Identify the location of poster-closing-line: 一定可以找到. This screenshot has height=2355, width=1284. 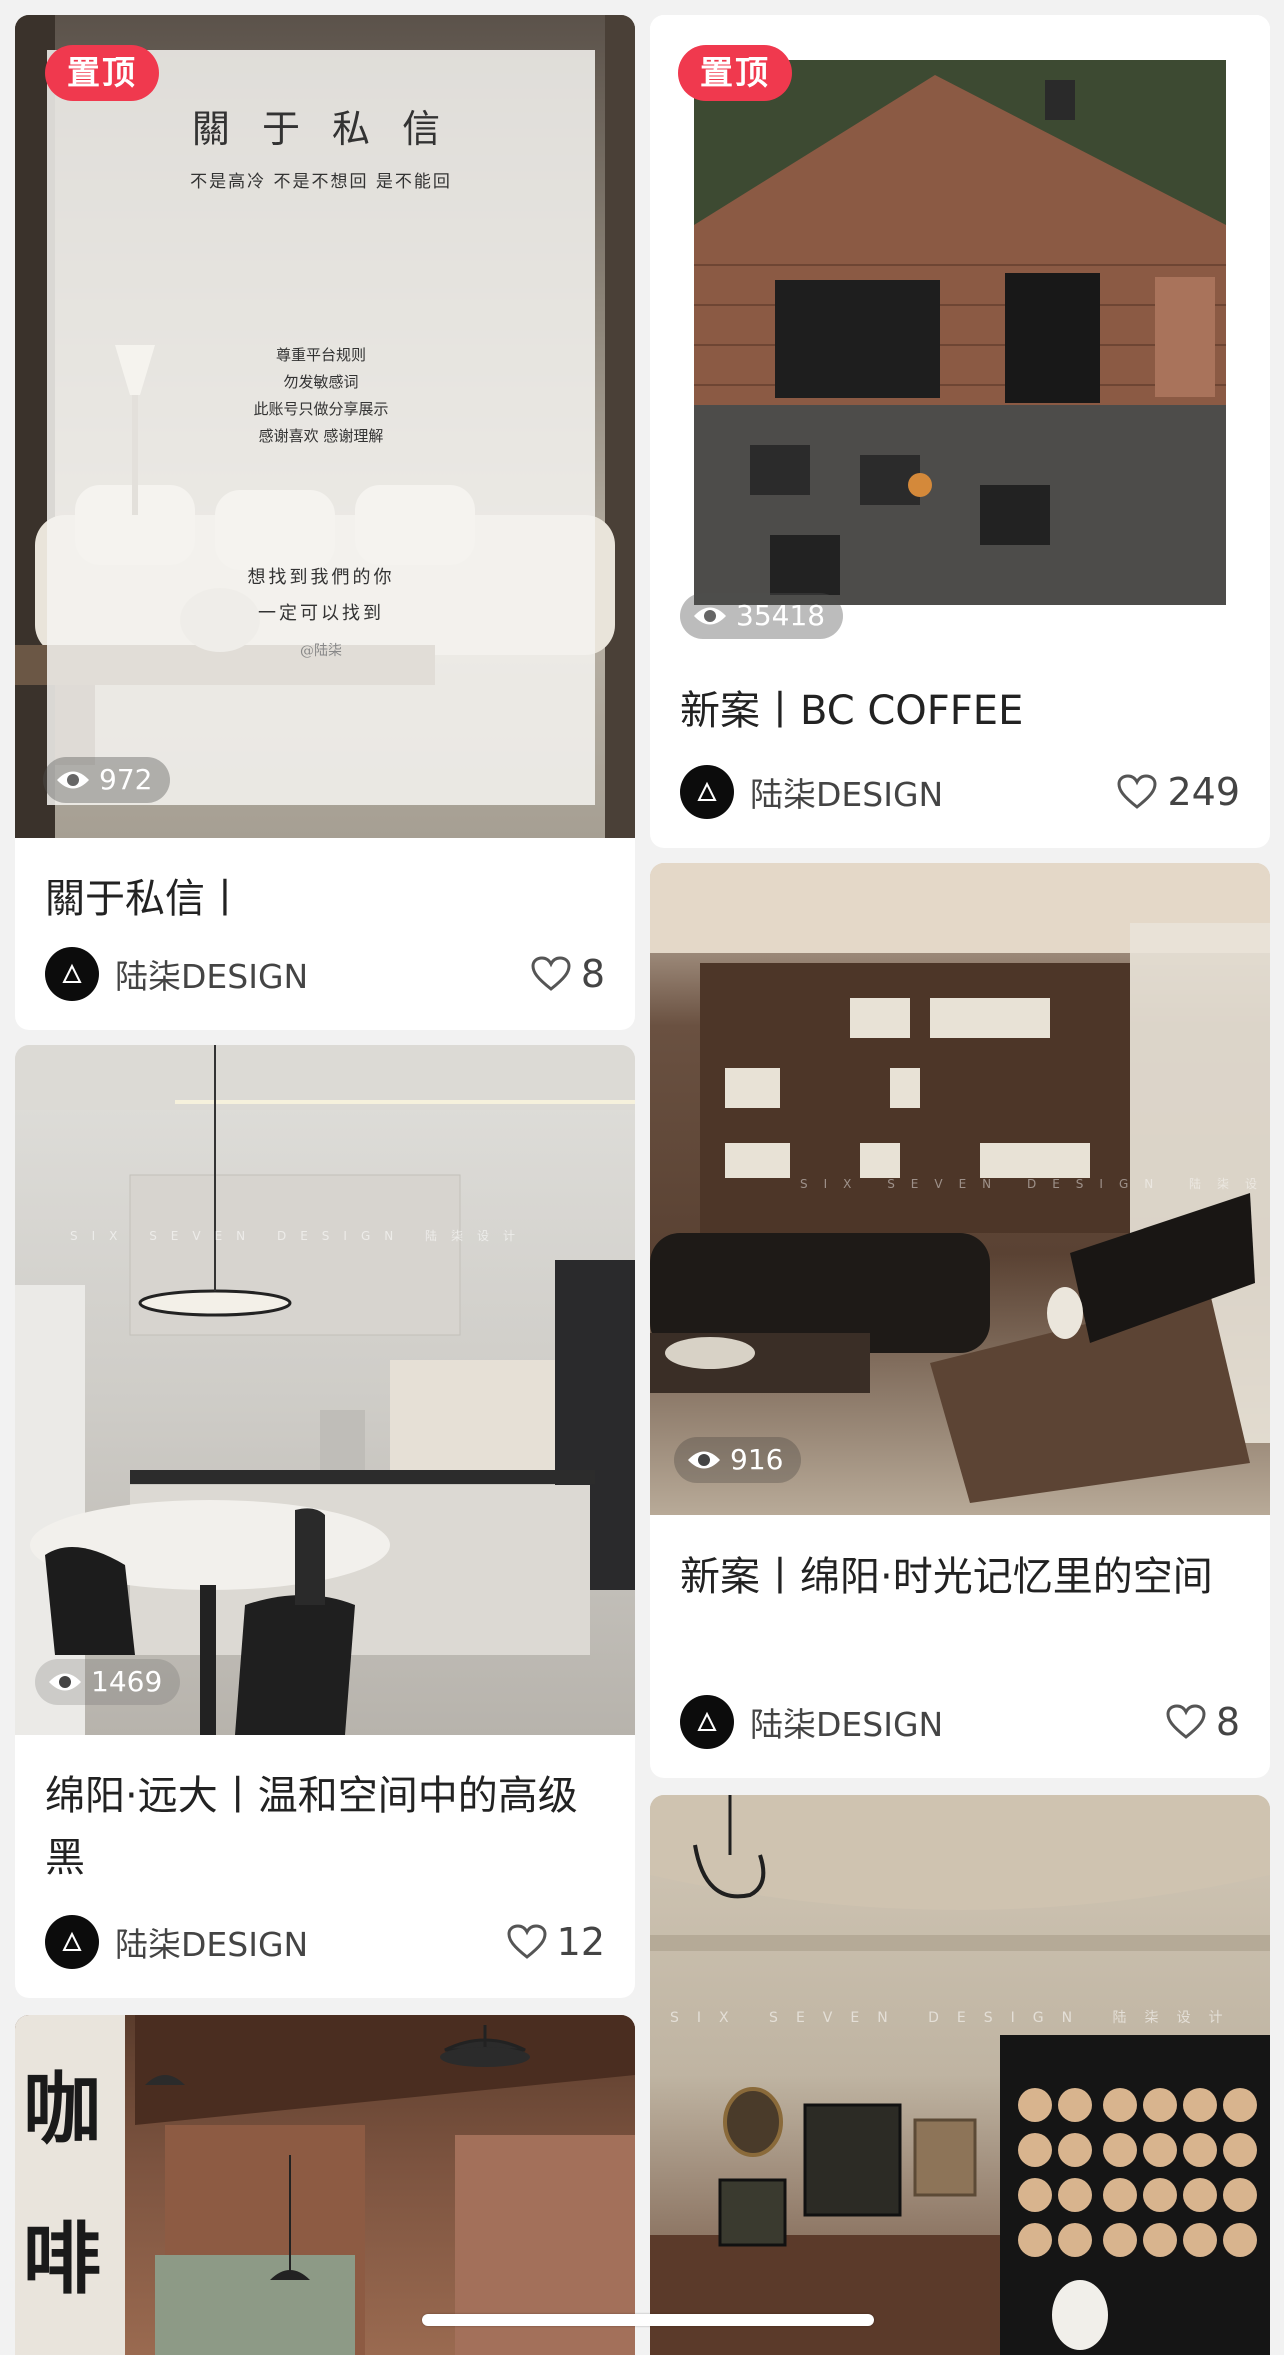
(321, 613).